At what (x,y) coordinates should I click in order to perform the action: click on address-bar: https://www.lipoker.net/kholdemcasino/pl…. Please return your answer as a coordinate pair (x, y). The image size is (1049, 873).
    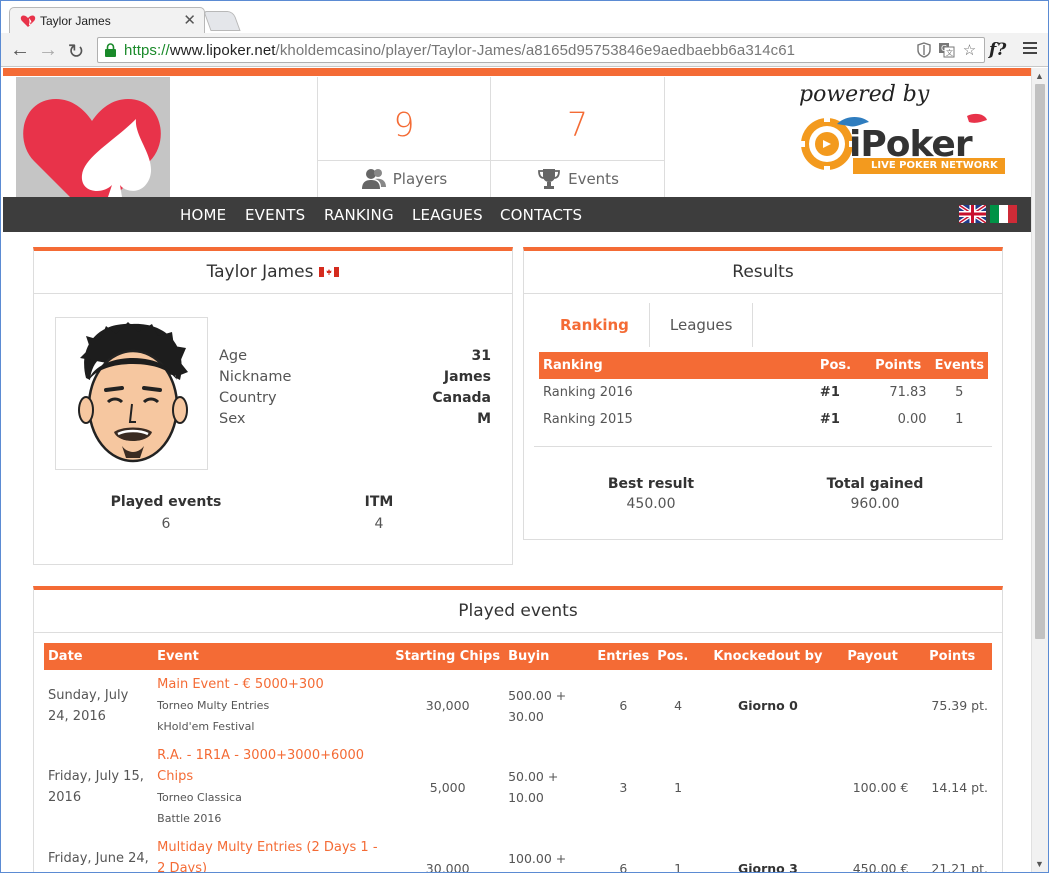
    Looking at the image, I should click on (541, 50).